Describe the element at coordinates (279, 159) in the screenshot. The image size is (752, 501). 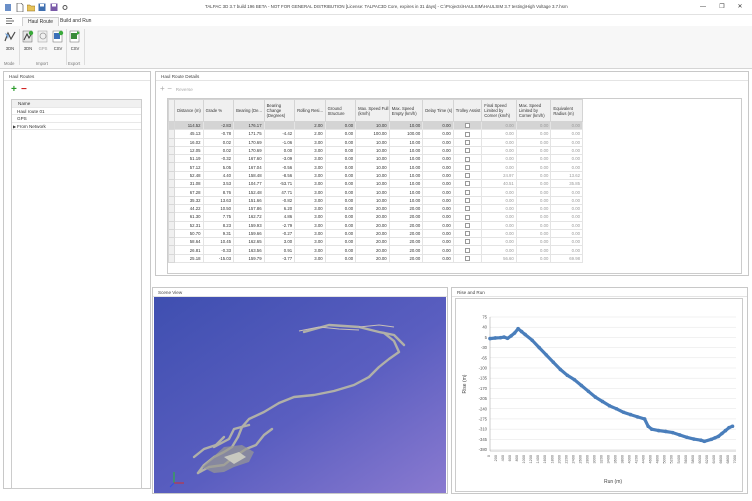
I see `table-cell: -3.09` at that location.